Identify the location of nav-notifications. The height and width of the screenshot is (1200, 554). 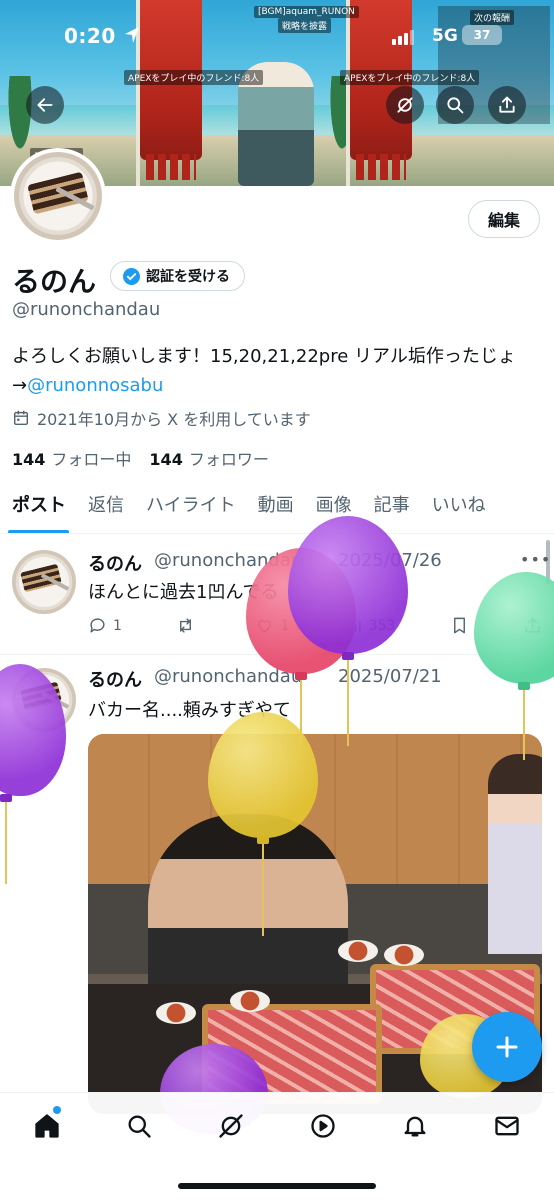
(415, 1126).